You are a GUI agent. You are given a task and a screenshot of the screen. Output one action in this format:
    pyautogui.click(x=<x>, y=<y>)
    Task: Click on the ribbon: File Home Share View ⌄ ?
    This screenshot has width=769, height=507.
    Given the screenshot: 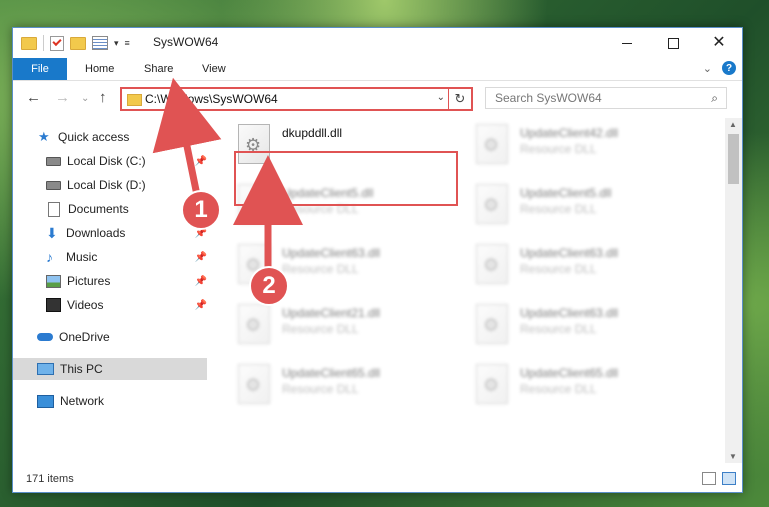 What is the action you would take?
    pyautogui.click(x=377, y=69)
    